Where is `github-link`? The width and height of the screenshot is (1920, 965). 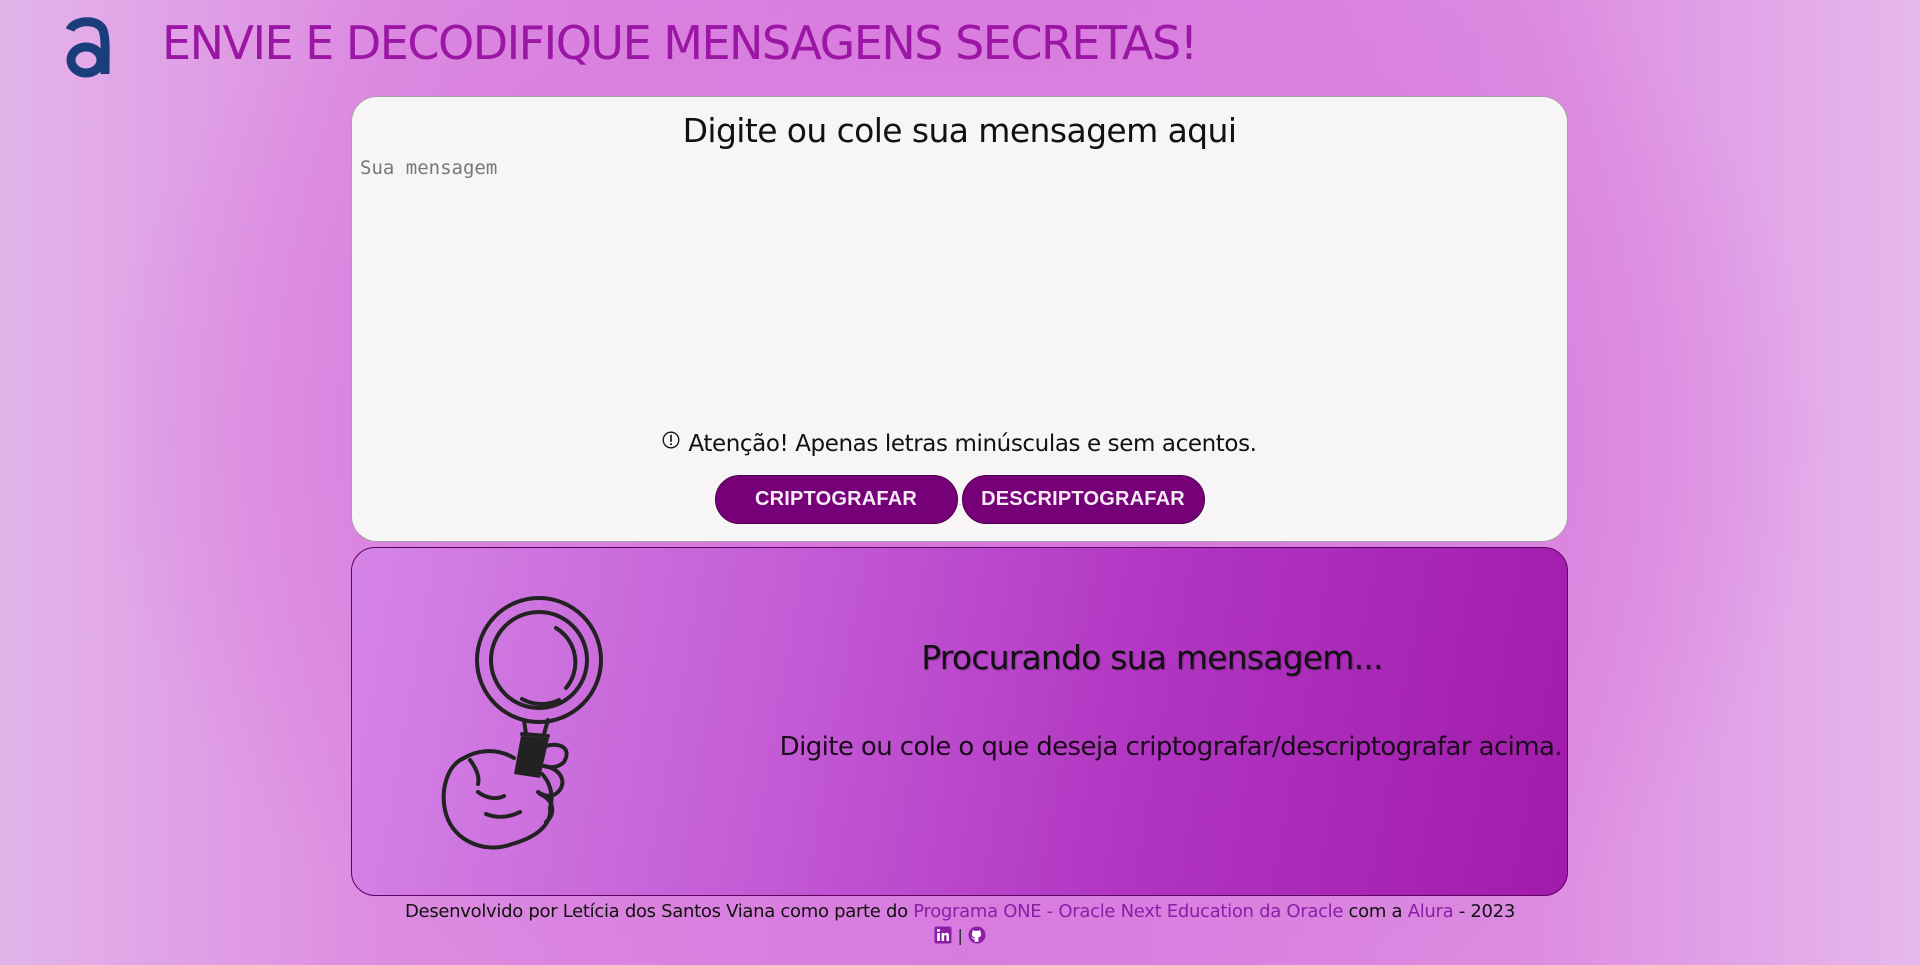
github-link is located at coordinates (974, 935).